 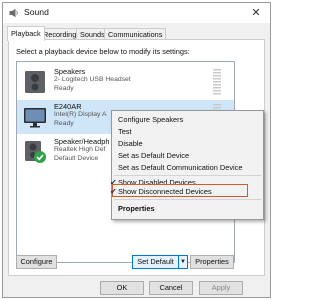 What do you see at coordinates (153, 155) in the screenshot?
I see `menu-item-set-default-device: Set as Default Device` at bounding box center [153, 155].